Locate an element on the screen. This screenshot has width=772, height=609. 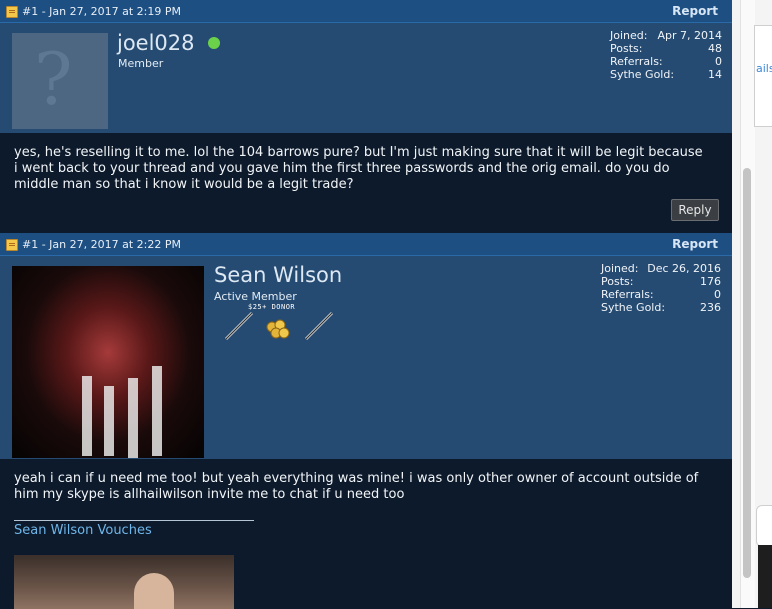
user-title: Active Member is located at coordinates (255, 296).